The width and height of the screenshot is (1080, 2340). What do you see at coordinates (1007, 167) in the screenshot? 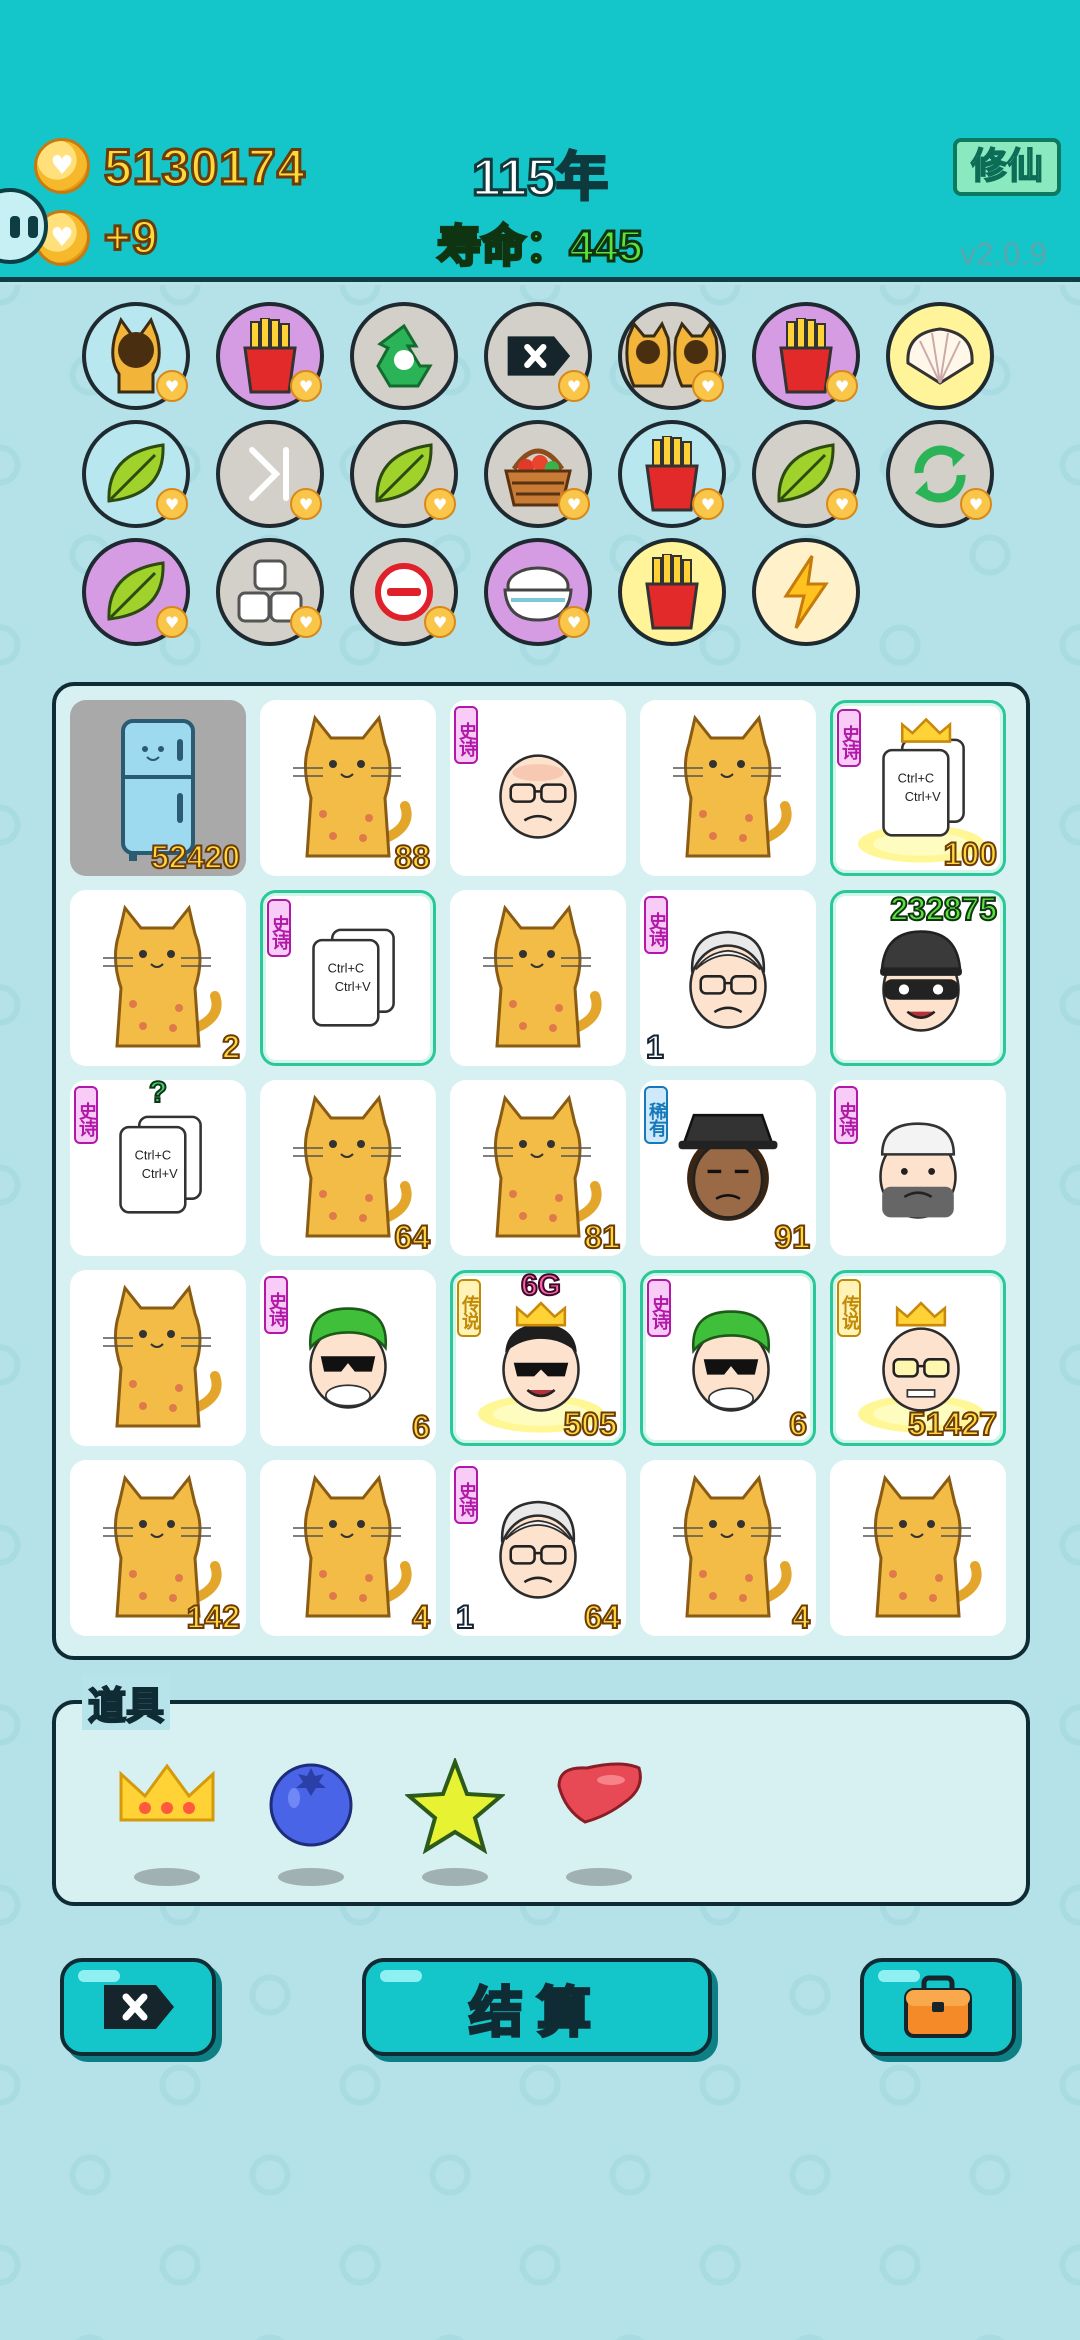
I see `xiuxian-button: 修仙` at bounding box center [1007, 167].